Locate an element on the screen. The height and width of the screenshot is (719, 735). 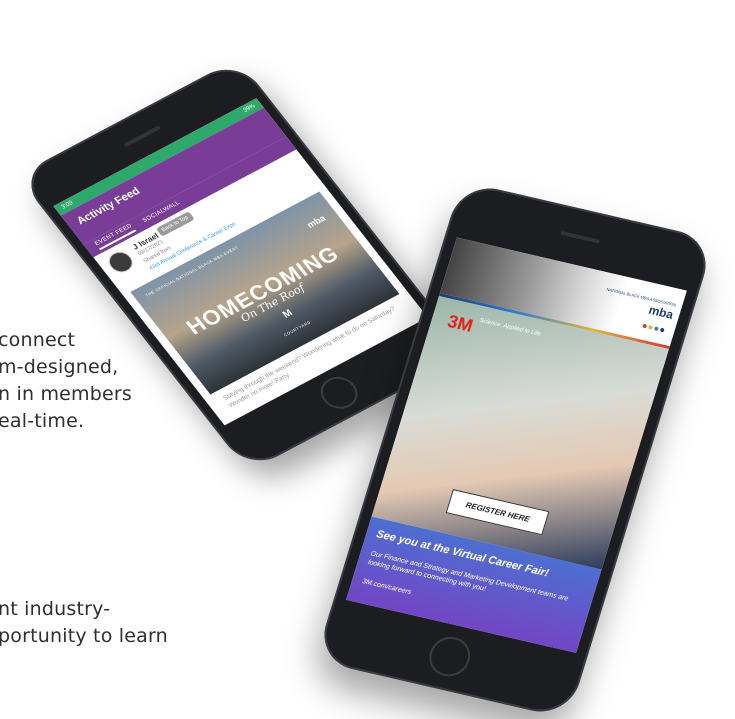
banner-venue: COURTYARD is located at coordinates (297, 328).